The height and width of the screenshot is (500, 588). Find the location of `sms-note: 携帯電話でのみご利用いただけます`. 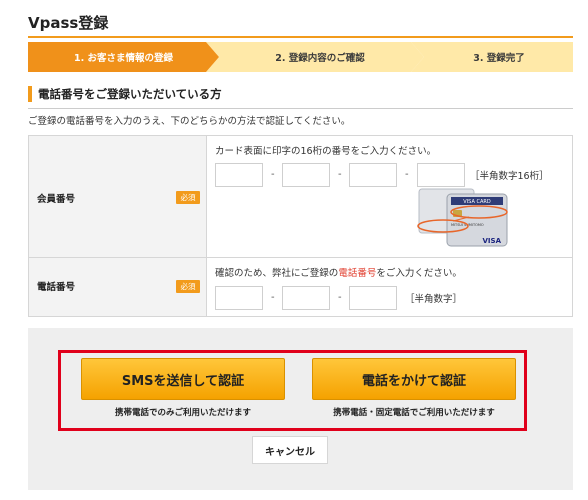

sms-note: 携帯電話でのみご利用いただけます is located at coordinates (182, 413).